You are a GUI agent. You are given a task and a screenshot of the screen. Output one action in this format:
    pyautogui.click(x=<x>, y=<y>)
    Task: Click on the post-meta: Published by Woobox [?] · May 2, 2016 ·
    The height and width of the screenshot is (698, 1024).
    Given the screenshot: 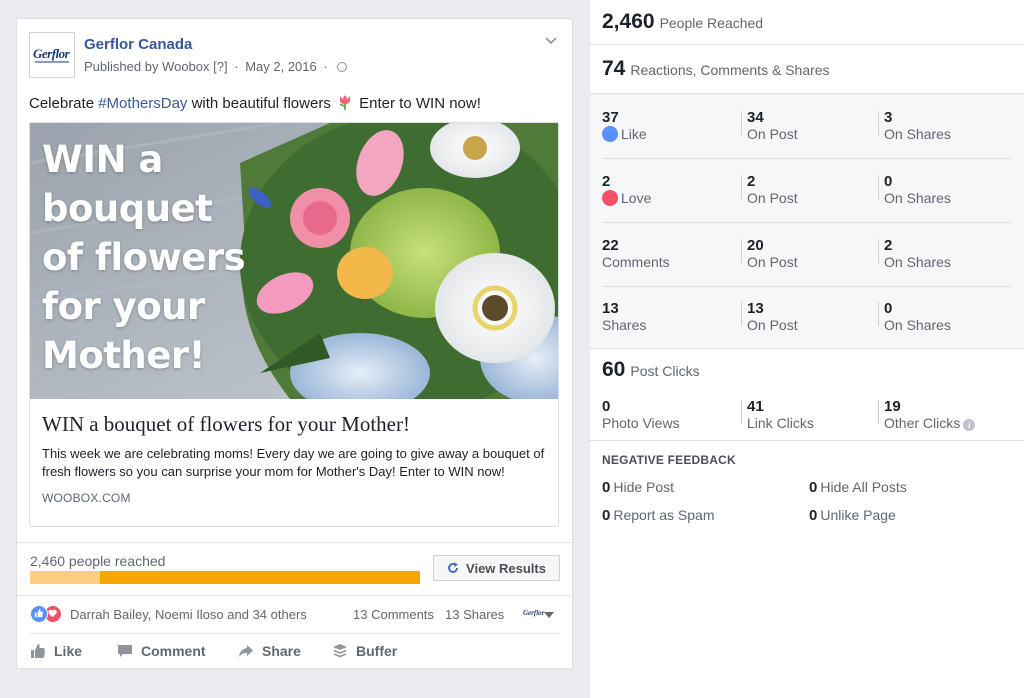 What is the action you would take?
    pyautogui.click(x=216, y=66)
    